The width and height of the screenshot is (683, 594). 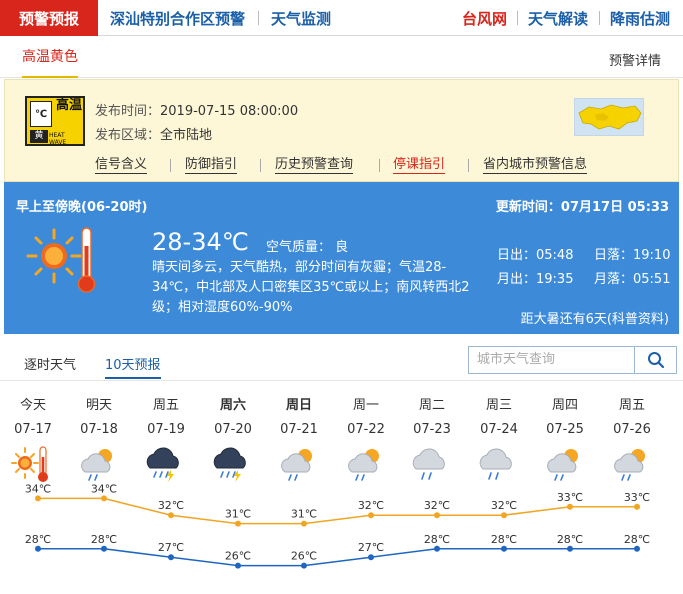 What do you see at coordinates (50, 62) in the screenshot?
I see `tab-heat-yellow: 高温黄色` at bounding box center [50, 62].